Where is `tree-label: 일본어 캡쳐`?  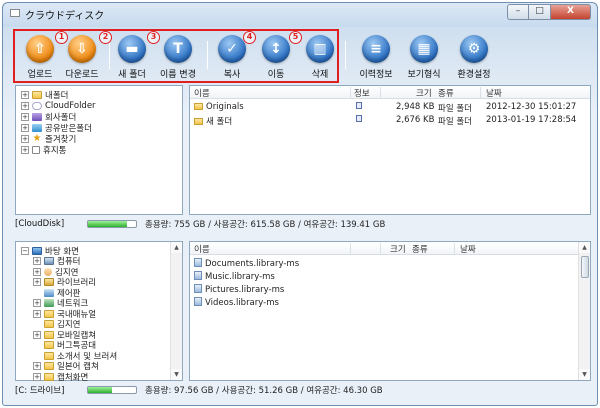 tree-label: 일본어 캡쳐 is located at coordinates (78, 367).